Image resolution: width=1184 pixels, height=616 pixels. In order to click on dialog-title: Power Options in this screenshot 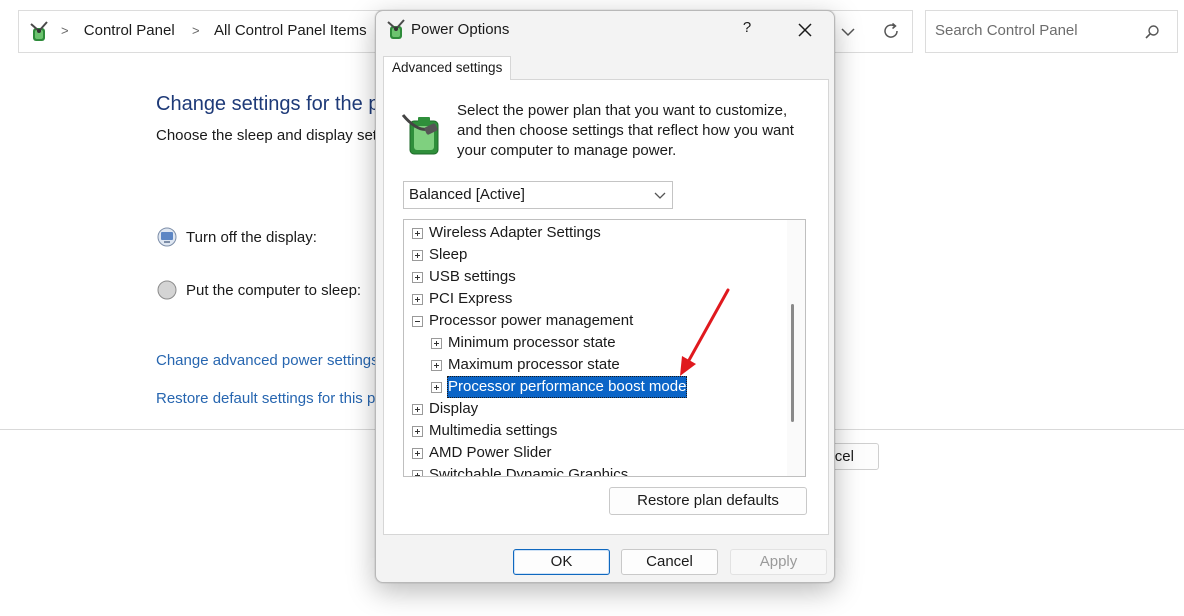, I will do `click(460, 29)`.